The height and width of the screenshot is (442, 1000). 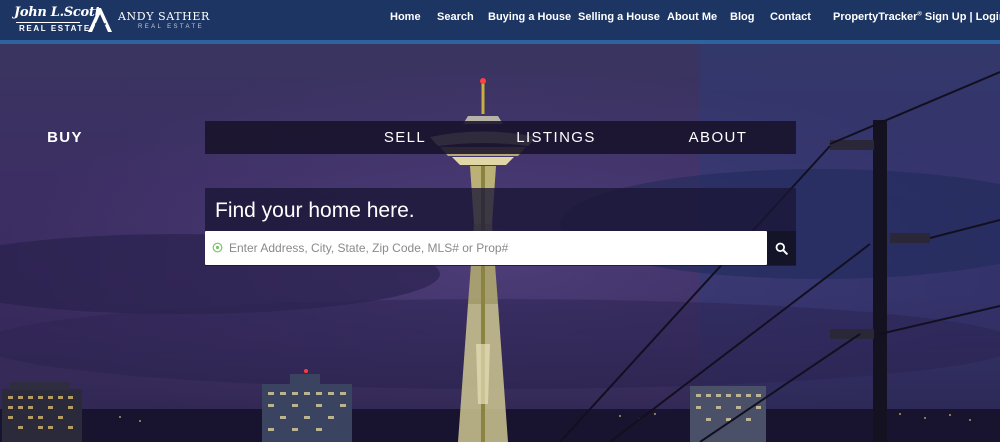 I want to click on tab-buy-label: BUY, so click(x=65, y=137).